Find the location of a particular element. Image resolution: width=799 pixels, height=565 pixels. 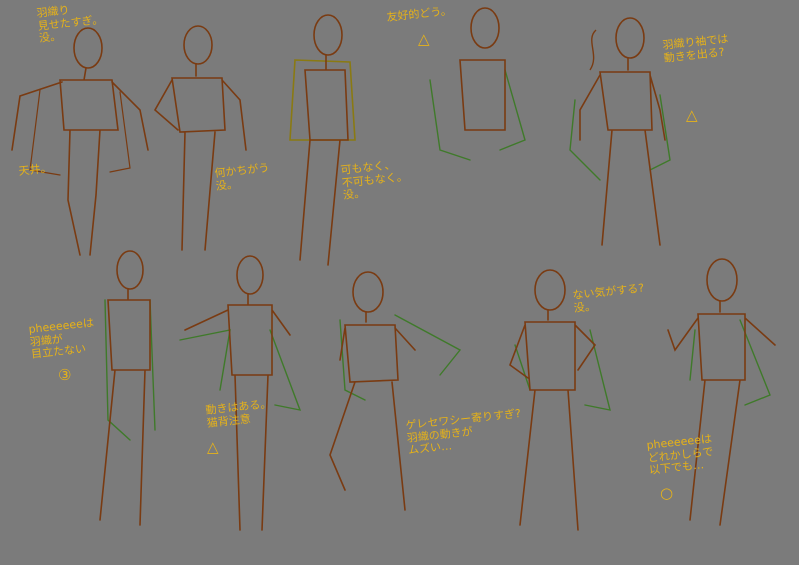

rating-mark-3: ③ is located at coordinates (65, 375).